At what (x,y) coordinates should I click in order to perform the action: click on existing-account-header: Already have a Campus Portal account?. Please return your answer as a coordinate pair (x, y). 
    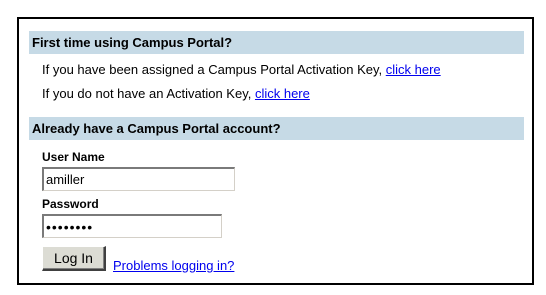
    Looking at the image, I should click on (276, 128).